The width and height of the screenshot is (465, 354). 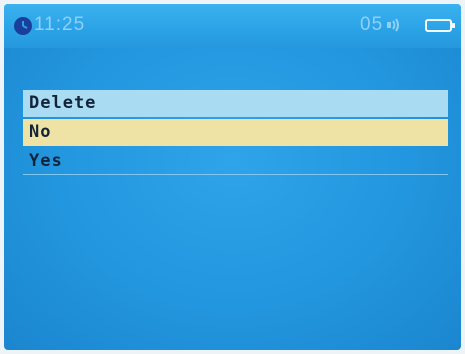 What do you see at coordinates (235, 103) in the screenshot?
I see `menu-title: Delete` at bounding box center [235, 103].